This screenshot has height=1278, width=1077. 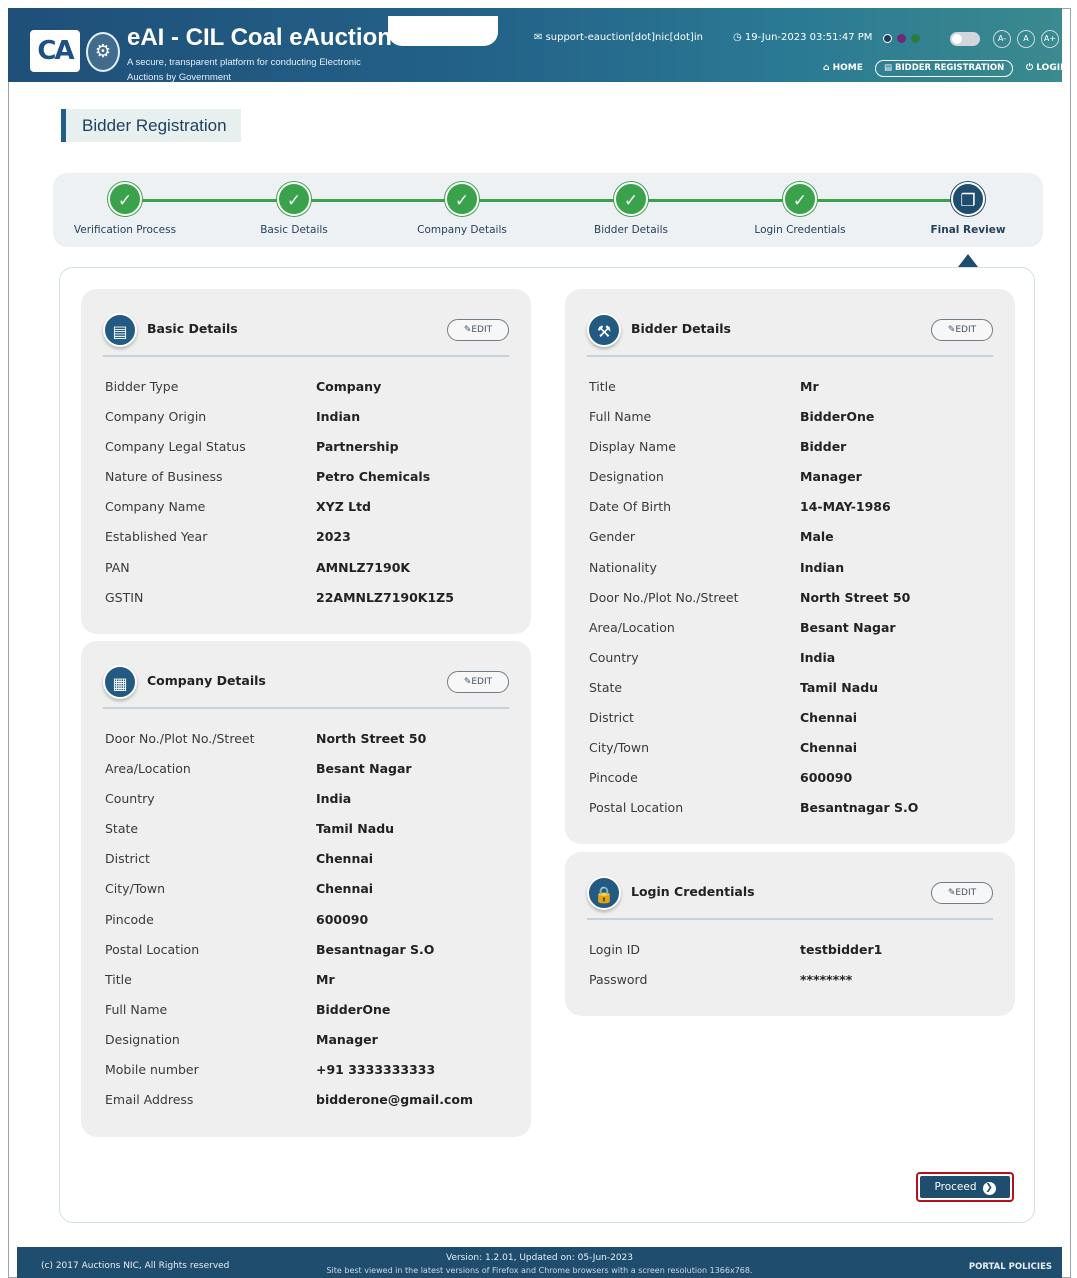 I want to click on detail-label: Full Name, so click(x=620, y=417).